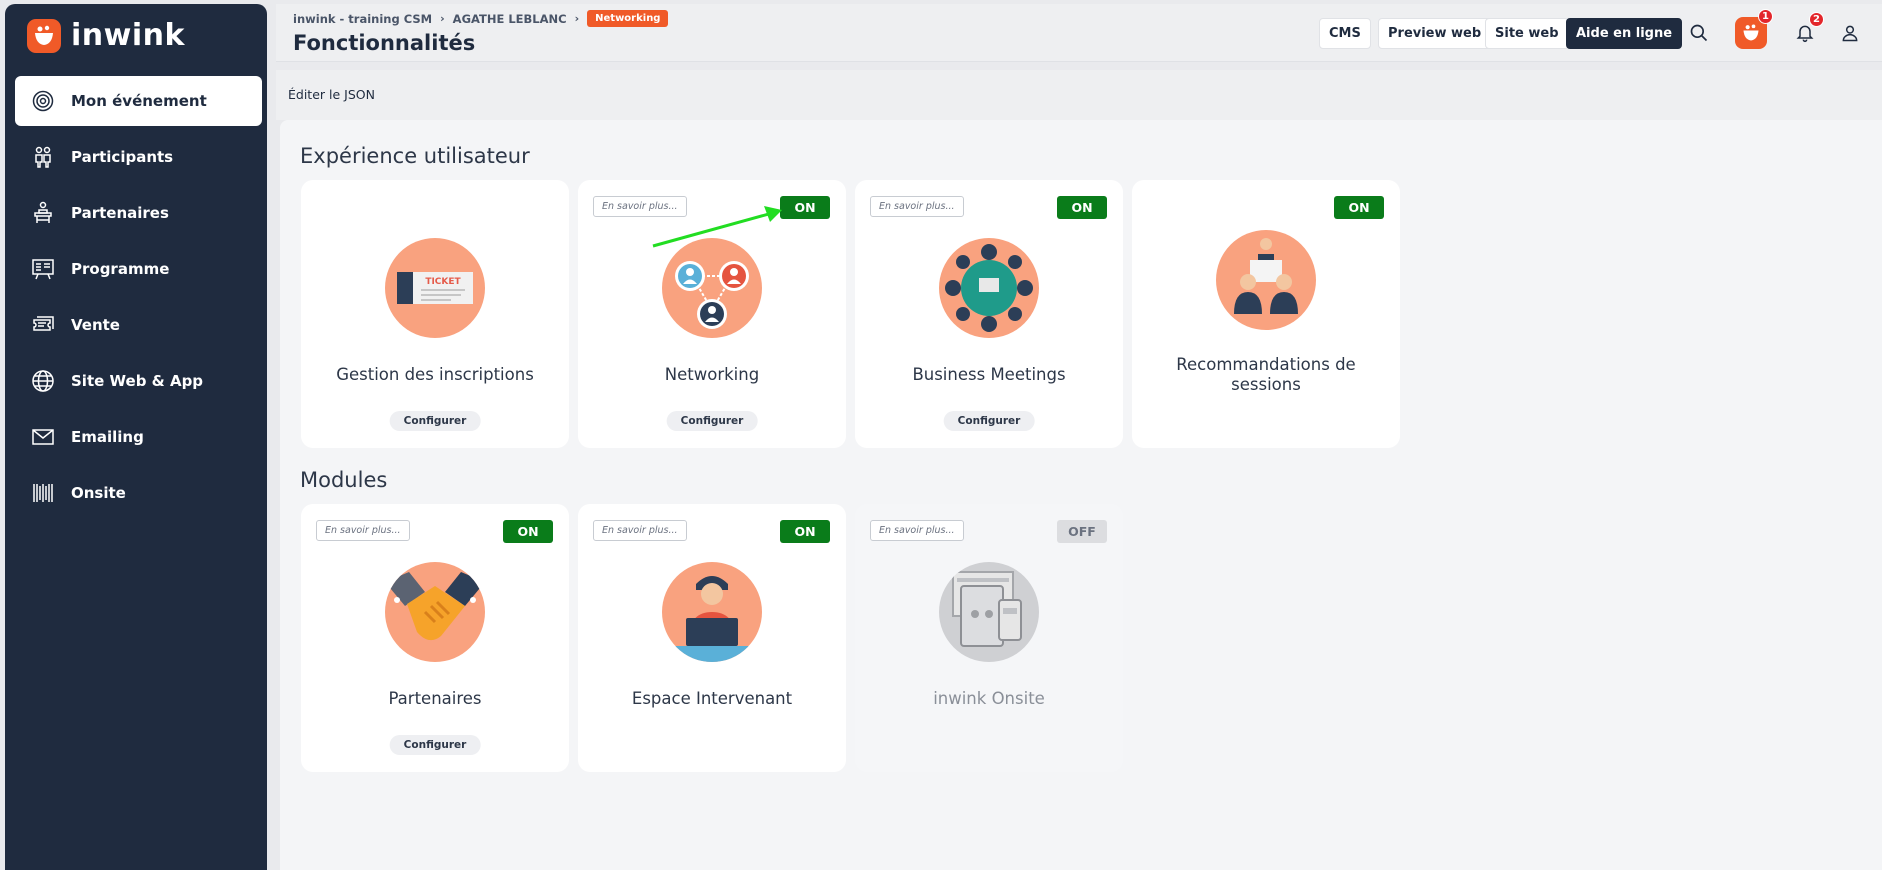  I want to click on mail-icon, so click(43, 437).